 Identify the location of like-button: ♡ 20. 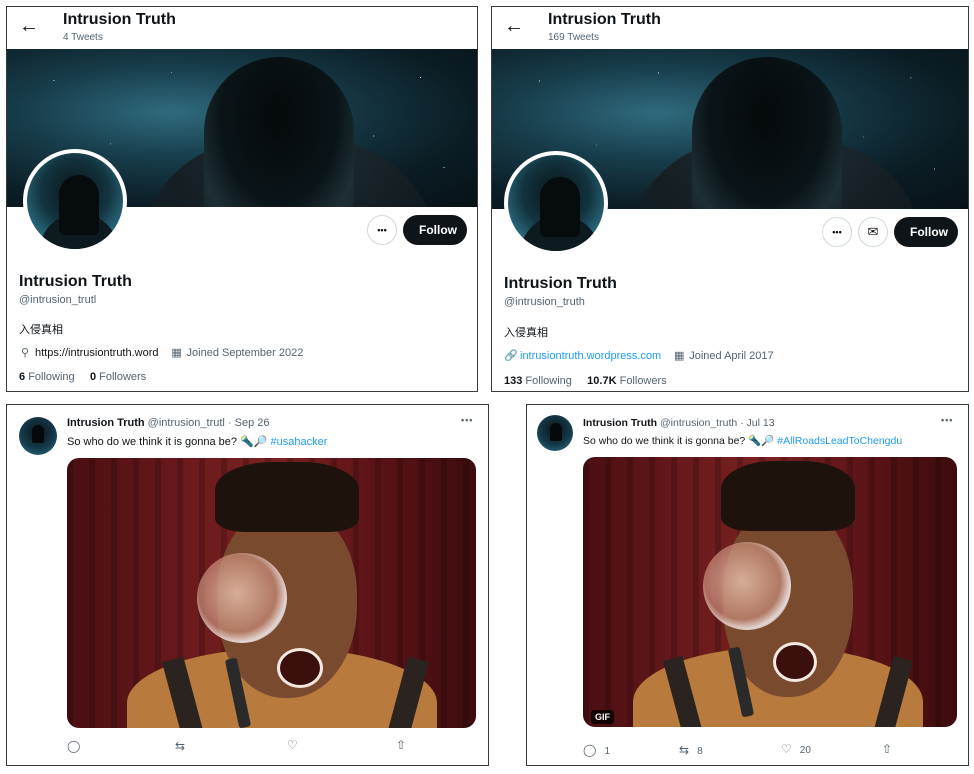
(796, 749).